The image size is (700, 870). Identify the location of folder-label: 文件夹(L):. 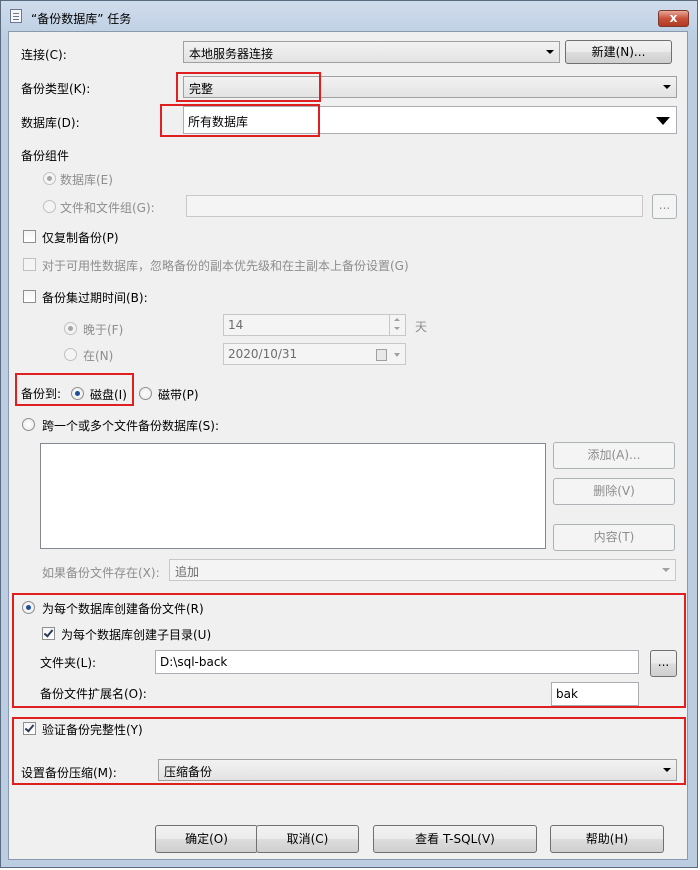
(68, 663).